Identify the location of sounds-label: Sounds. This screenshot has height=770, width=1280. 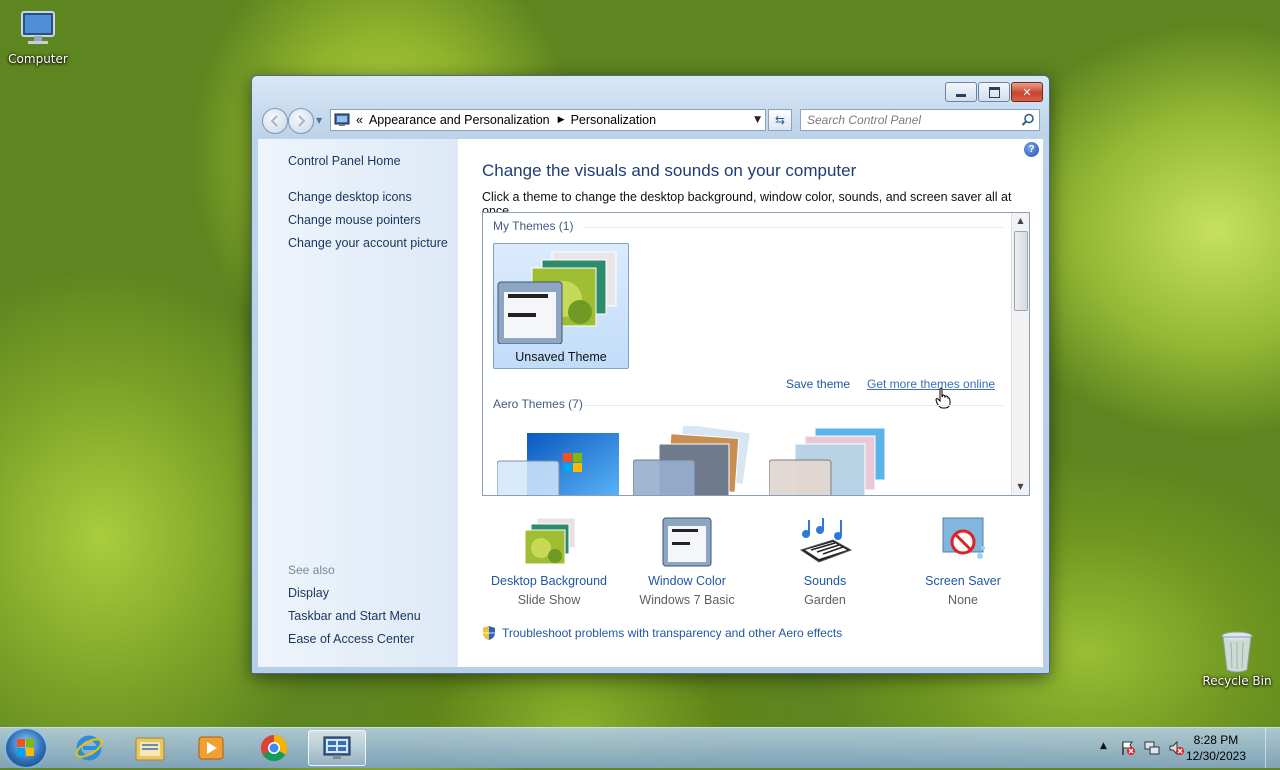
(825, 581).